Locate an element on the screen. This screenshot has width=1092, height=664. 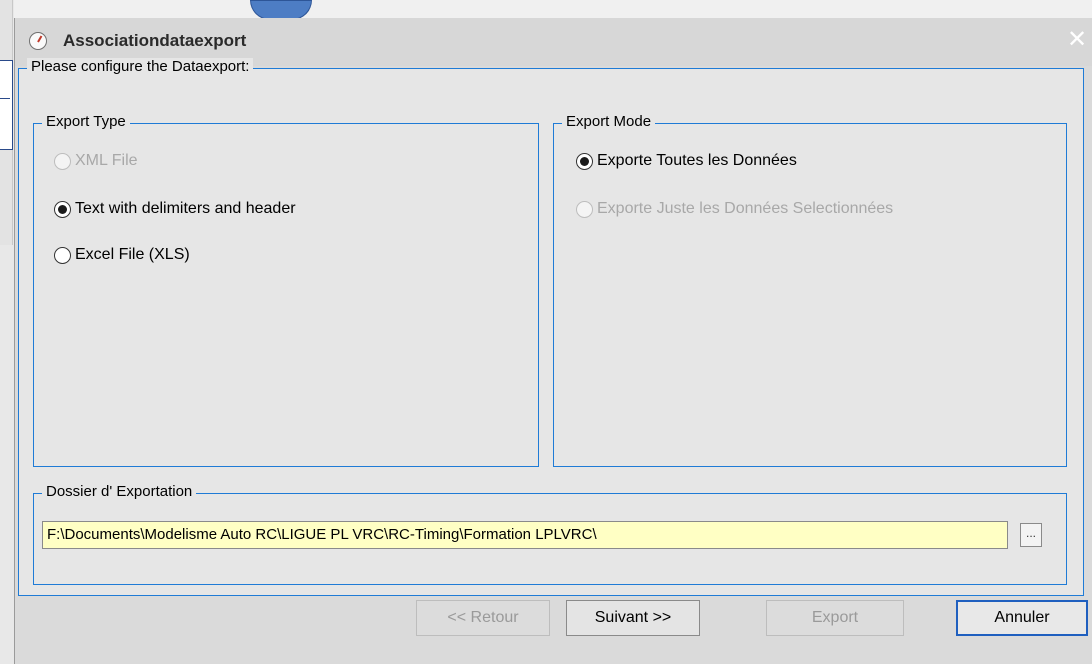
radio-text-delimited: Text with delimiters and header is located at coordinates (175, 209).